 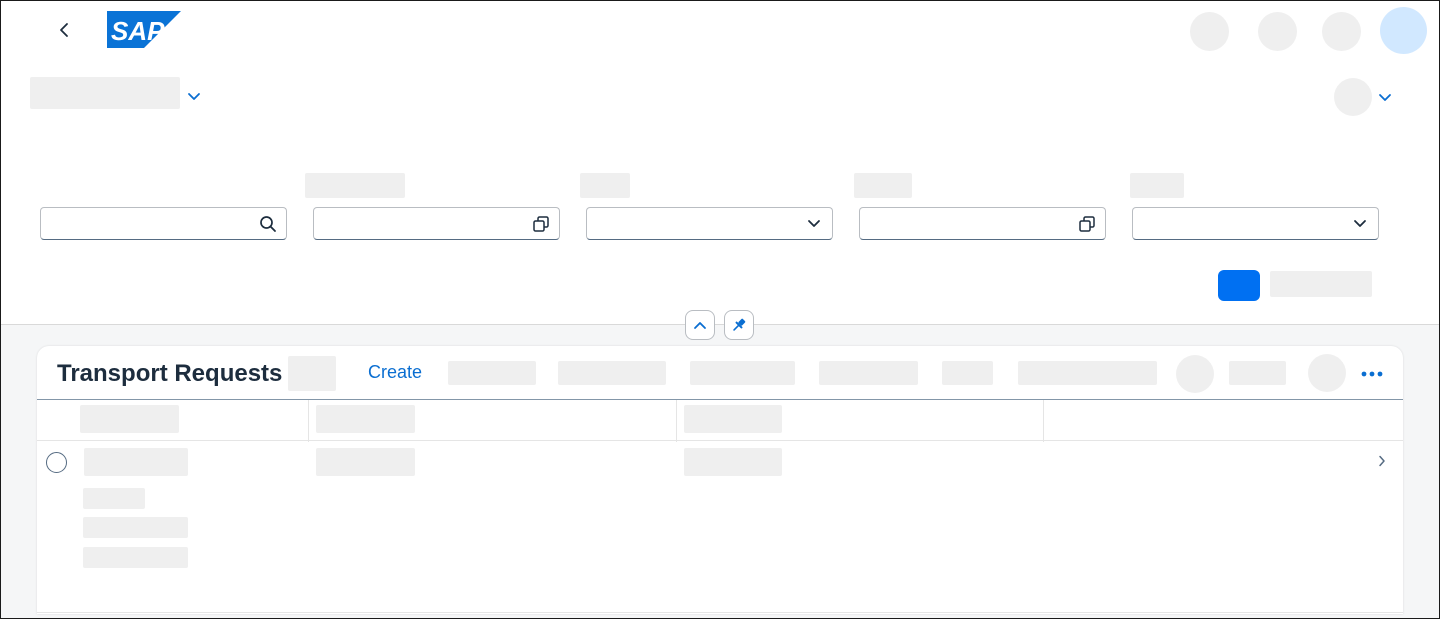 I want to click on user-avatar, so click(x=1403, y=30).